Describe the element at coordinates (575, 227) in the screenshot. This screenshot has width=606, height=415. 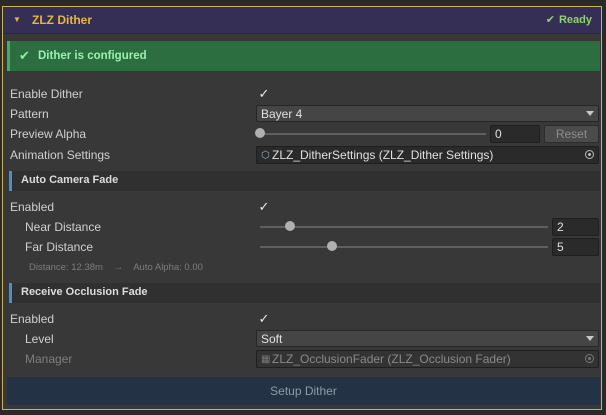
I see `near-distance-input: 2` at that location.